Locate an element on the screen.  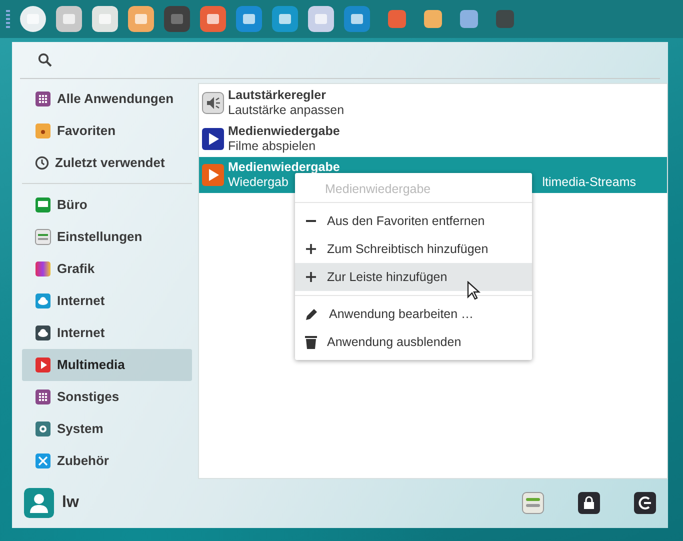
menu-header: Medienwiedergabe is located at coordinates (413, 190).